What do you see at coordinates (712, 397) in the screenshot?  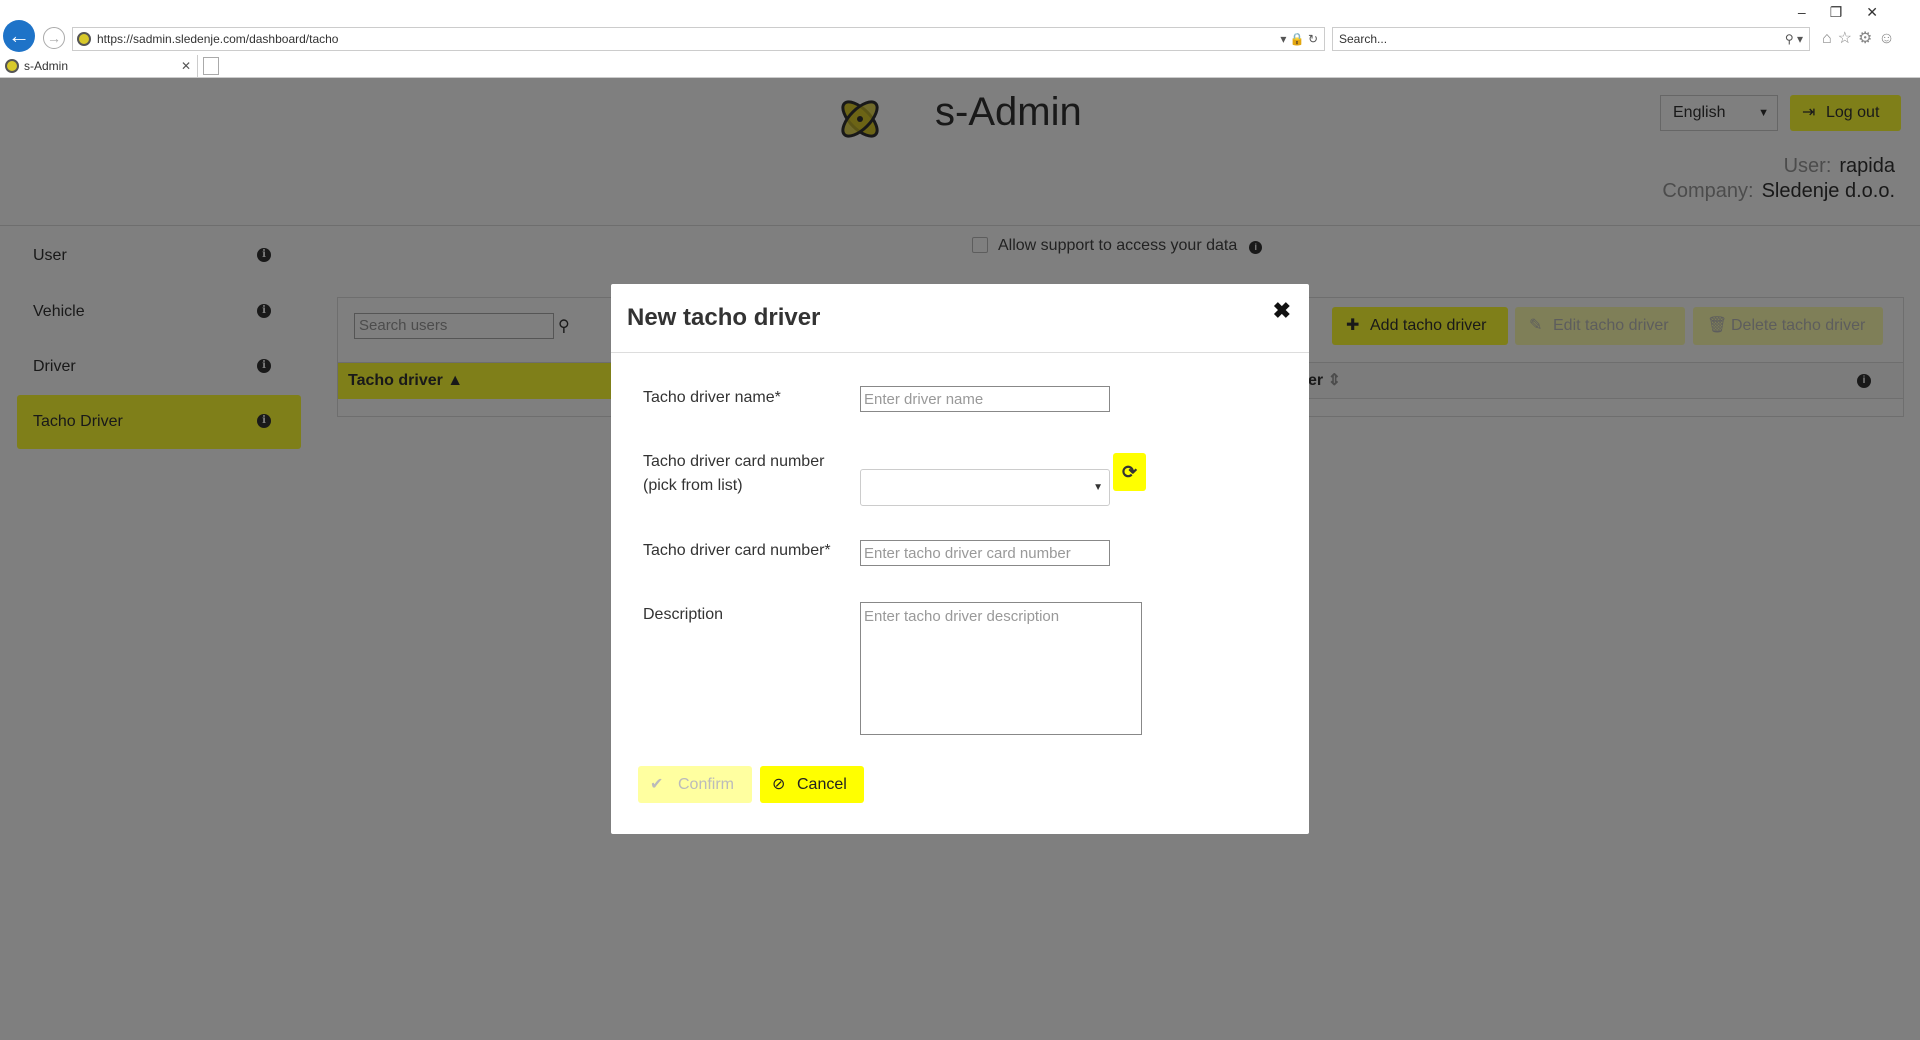 I see `driver-name-label: Tacho driver name*` at bounding box center [712, 397].